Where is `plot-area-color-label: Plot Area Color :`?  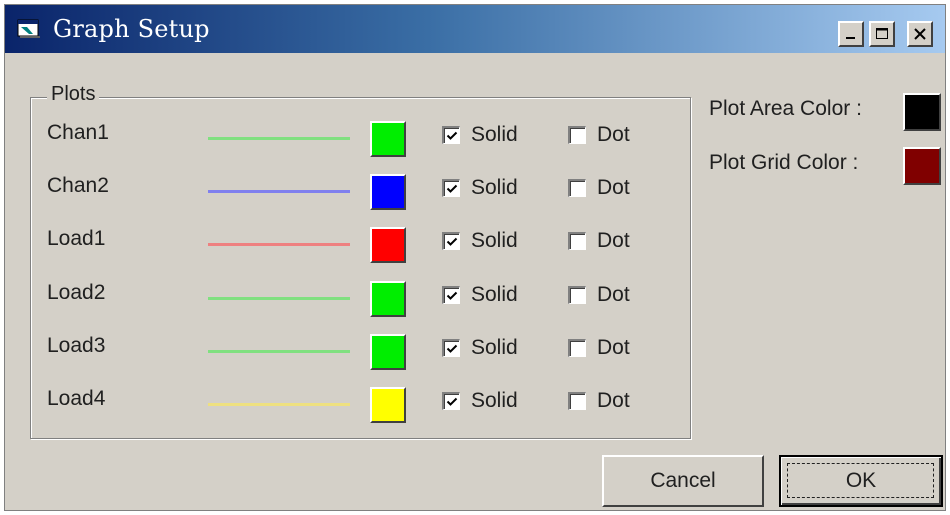
plot-area-color-label: Plot Area Color : is located at coordinates (785, 108).